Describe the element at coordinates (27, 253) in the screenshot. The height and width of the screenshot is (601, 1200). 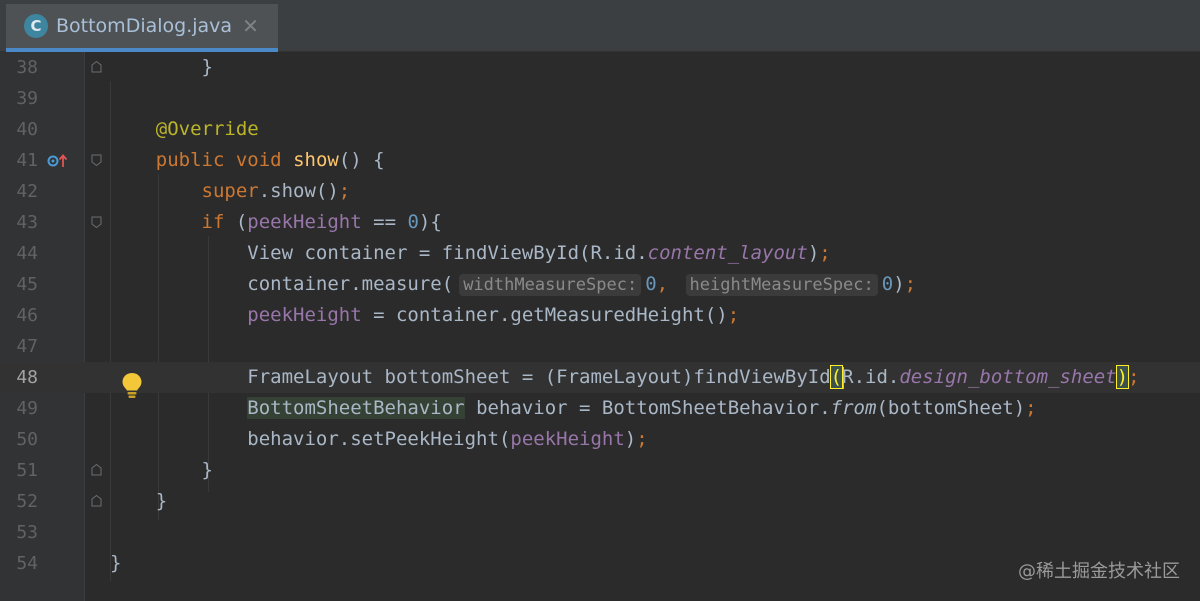
I see `line-number: 44` at that location.